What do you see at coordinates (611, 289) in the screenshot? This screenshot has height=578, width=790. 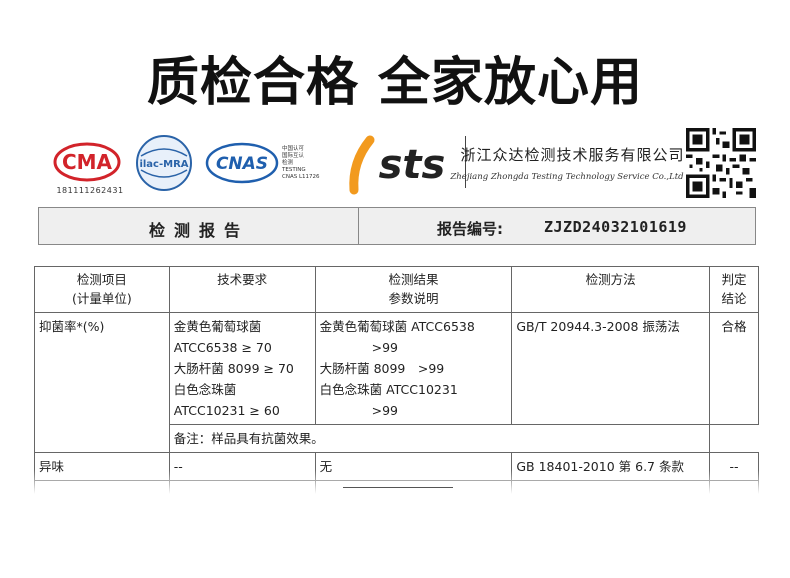 I see `header-method: 检测方法` at bounding box center [611, 289].